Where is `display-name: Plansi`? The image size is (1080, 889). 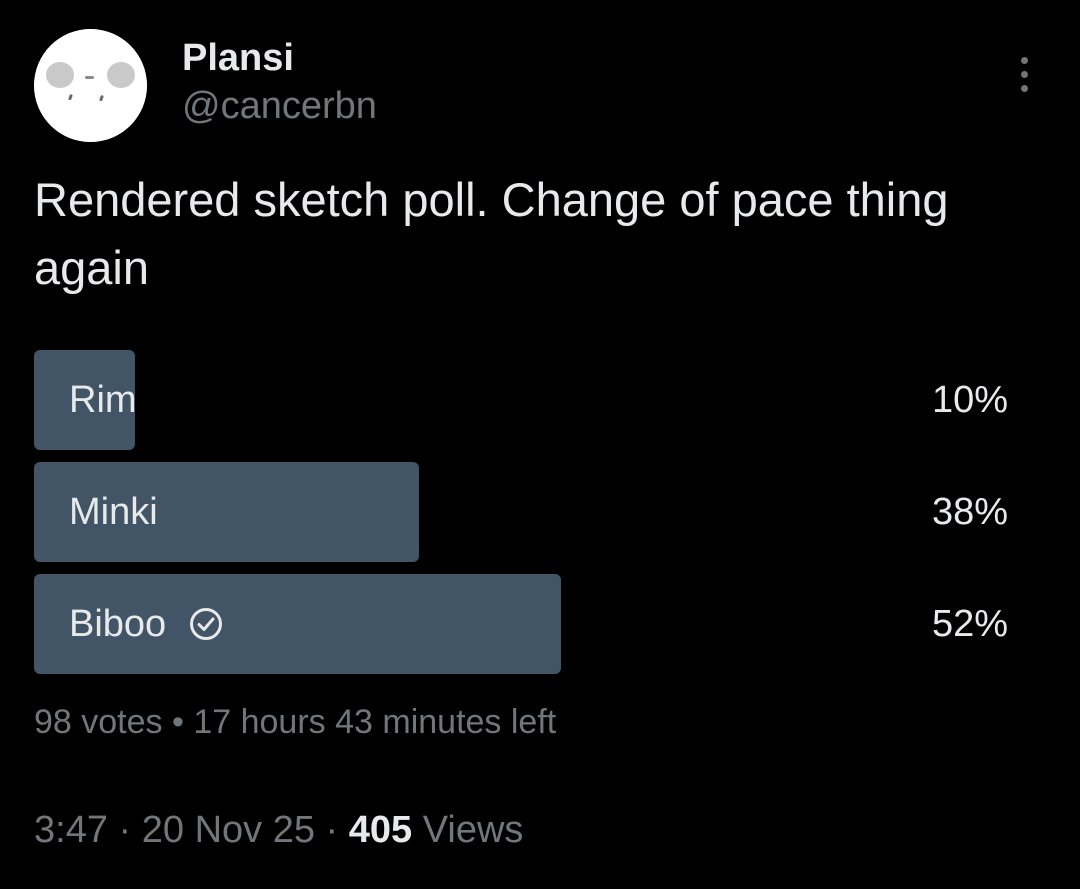
display-name: Plansi is located at coordinates (238, 58).